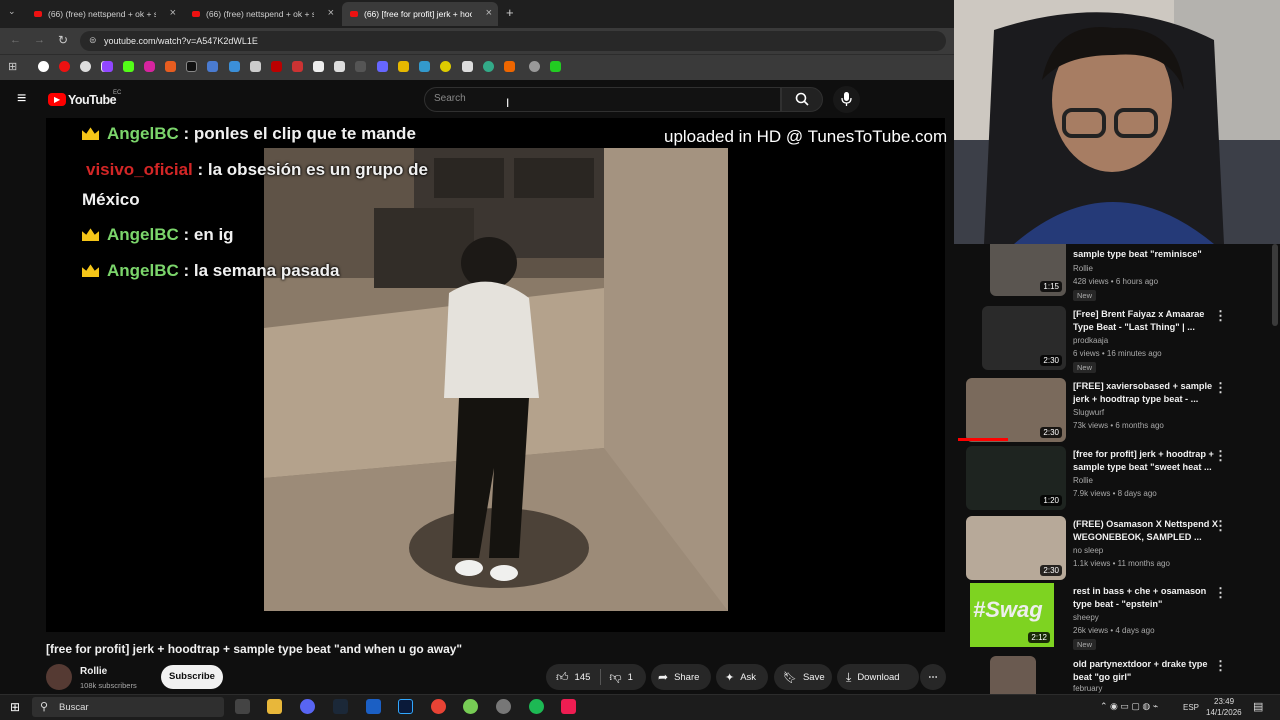 This screenshot has height=720, width=1280. Describe the element at coordinates (64, 66) in the screenshot. I see `youtube-bookmark-icon` at that location.